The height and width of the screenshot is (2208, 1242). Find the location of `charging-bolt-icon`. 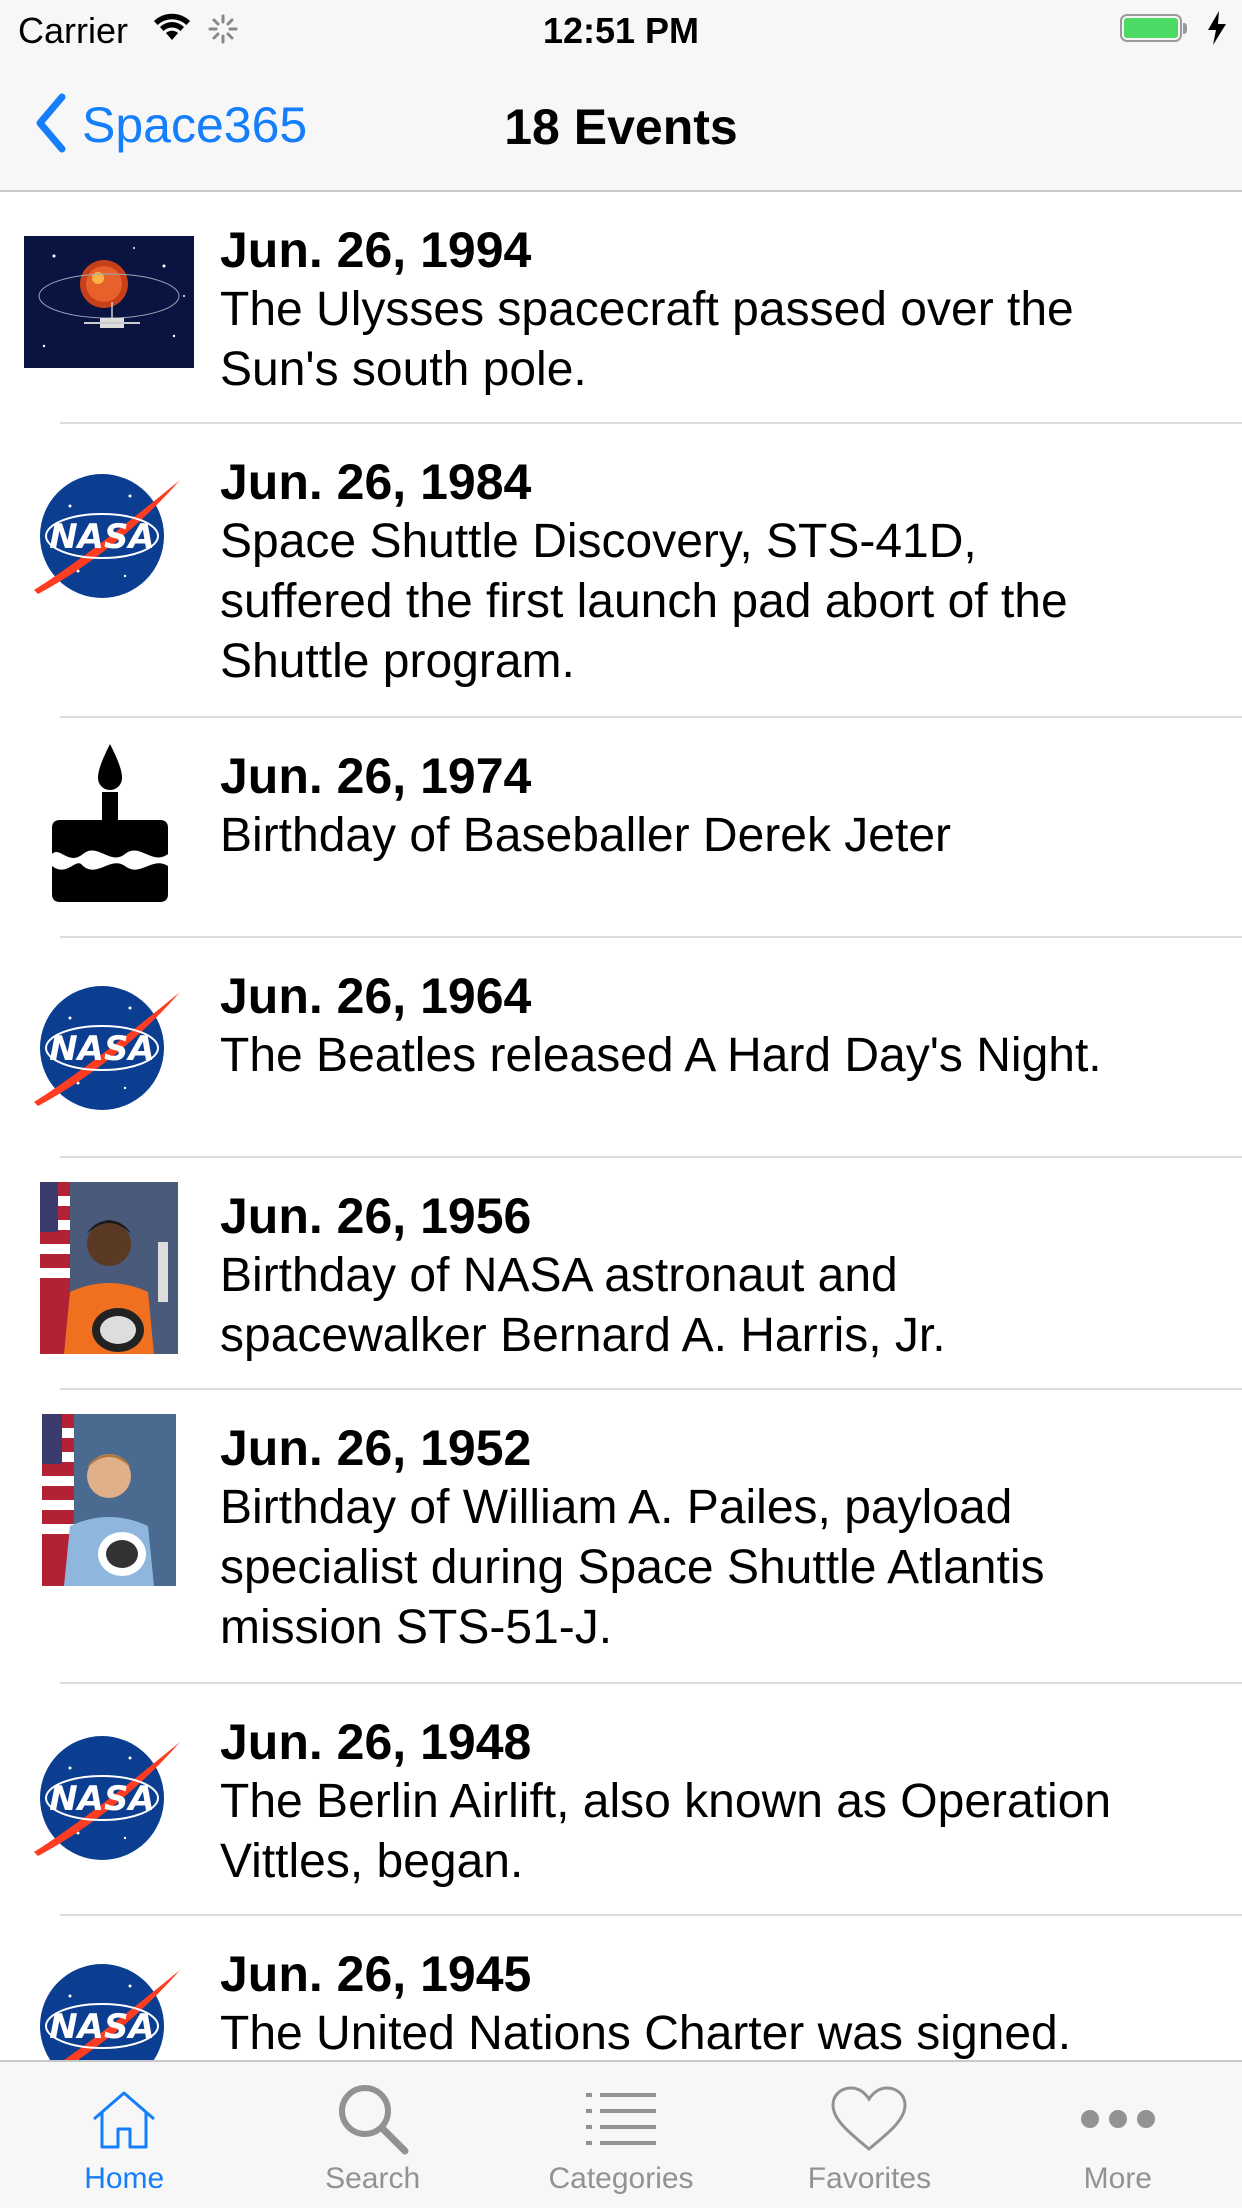

charging-bolt-icon is located at coordinates (1217, 30).